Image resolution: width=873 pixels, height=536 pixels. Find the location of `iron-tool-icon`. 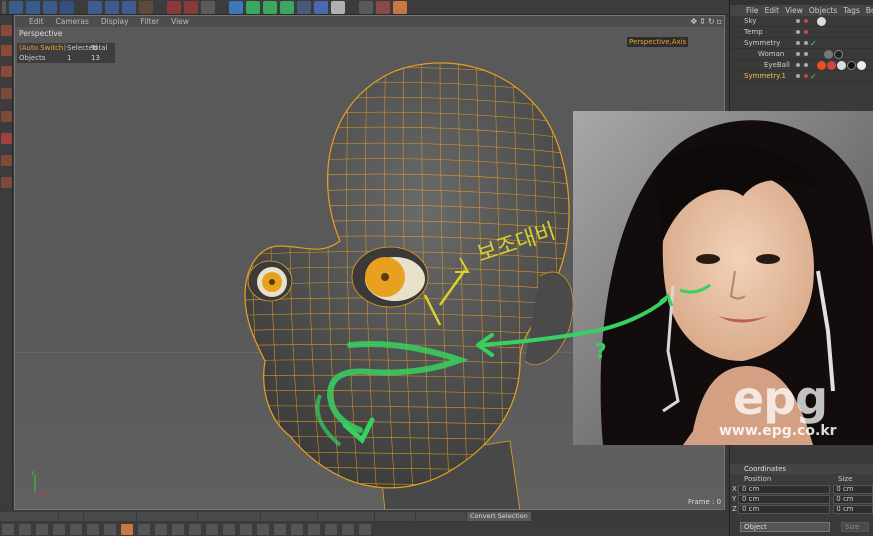

iron-tool-icon is located at coordinates (314, 529).